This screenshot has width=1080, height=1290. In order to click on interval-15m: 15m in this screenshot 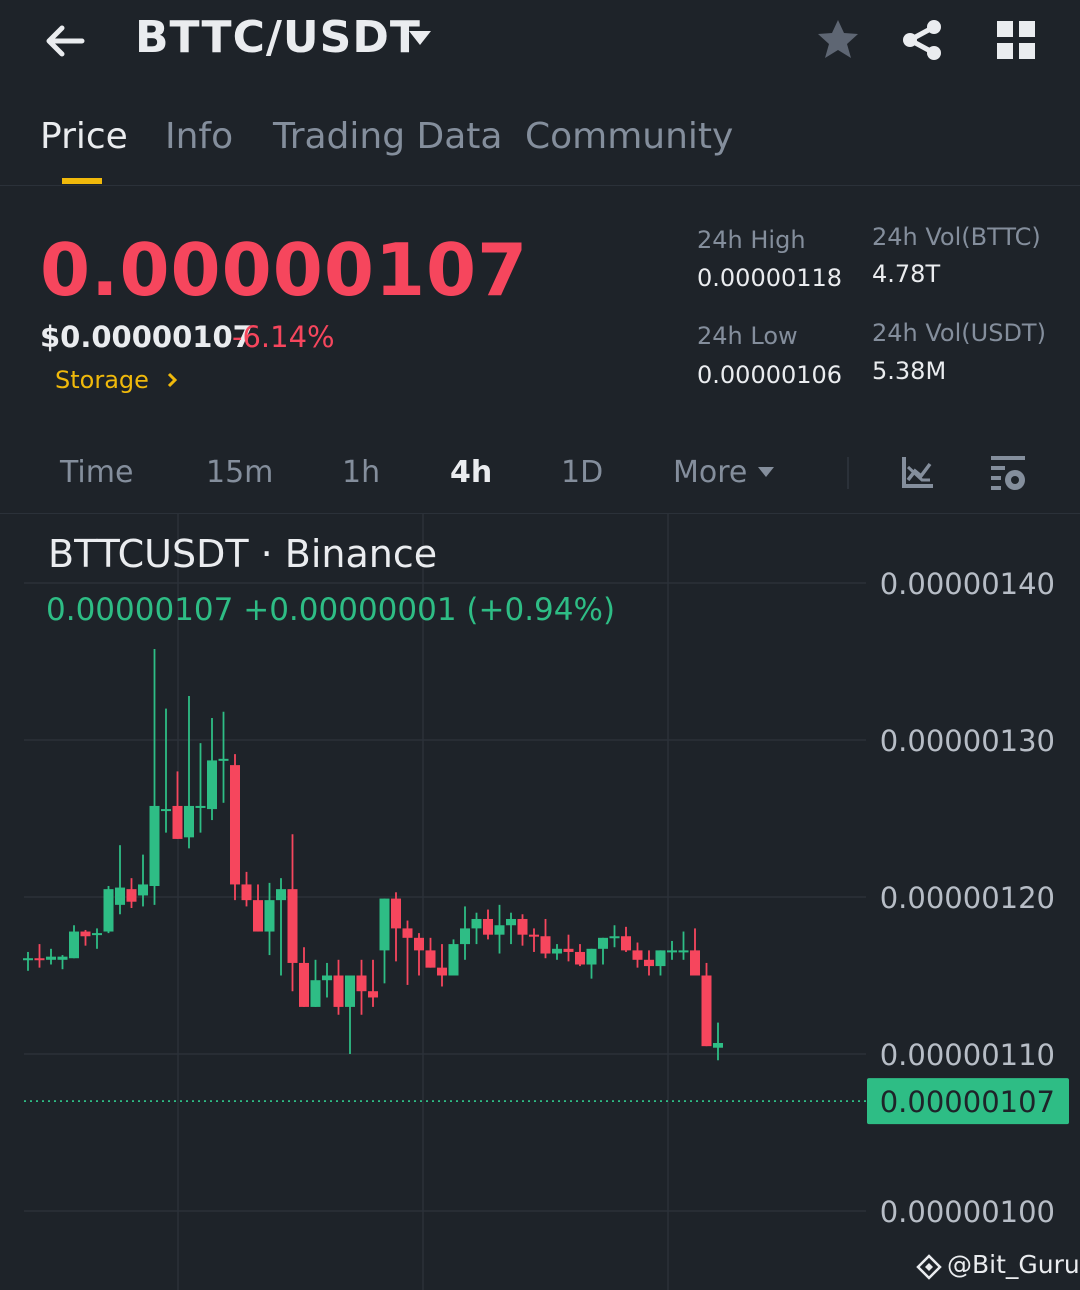, I will do `click(239, 472)`.